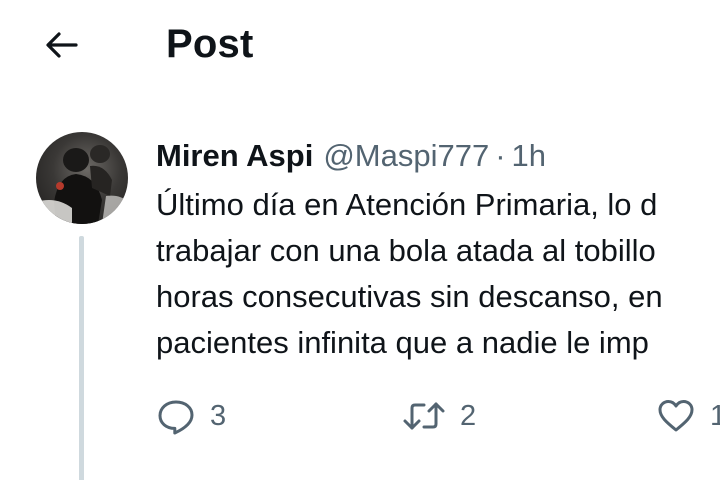 This screenshot has width=720, height=480. I want to click on repost-button: 2, so click(439, 416).